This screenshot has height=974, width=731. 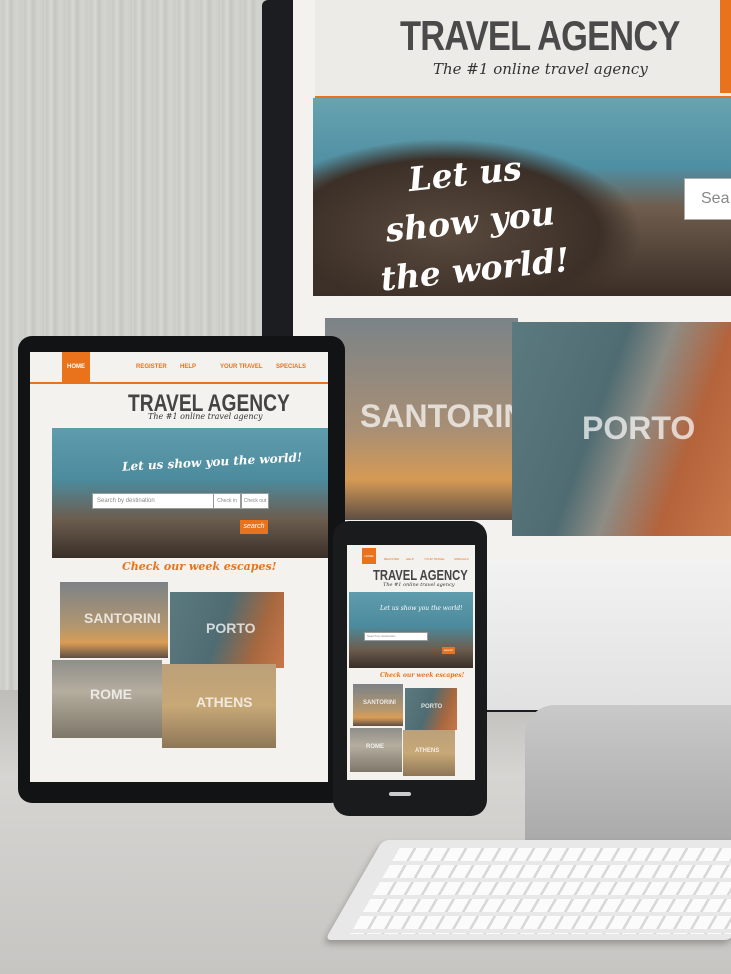 I want to click on phone-nav-your-travel: YOUR TRAVEL, so click(x=434, y=559).